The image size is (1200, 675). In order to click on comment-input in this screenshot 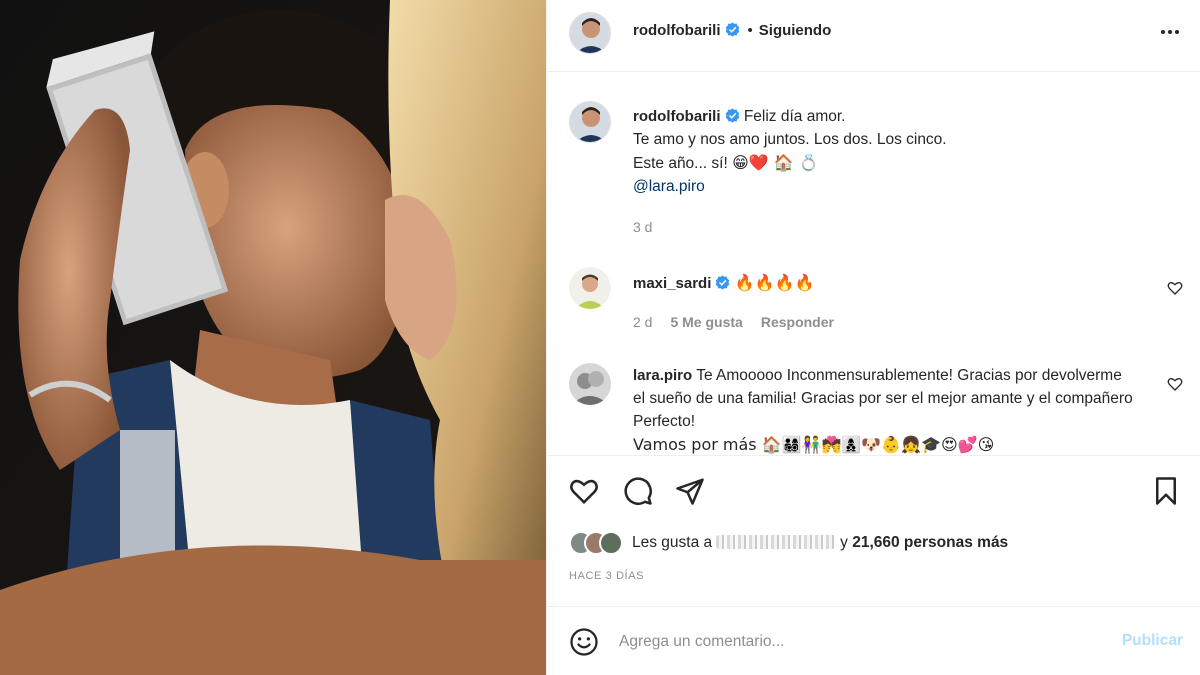, I will do `click(854, 642)`.